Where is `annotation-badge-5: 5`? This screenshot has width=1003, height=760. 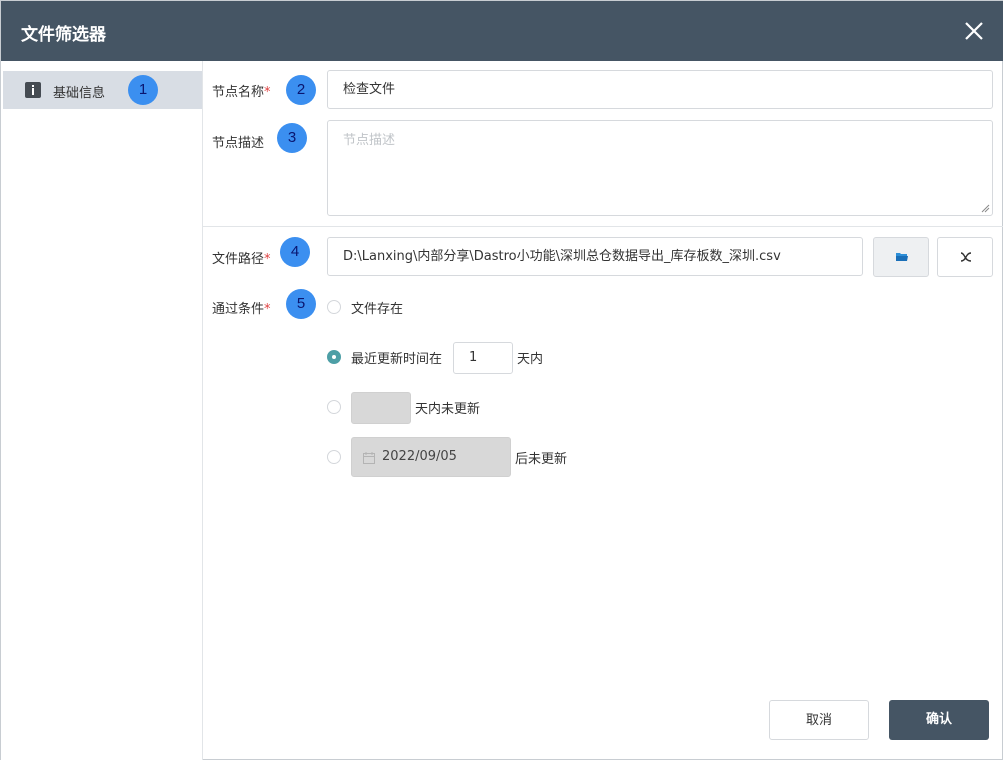
annotation-badge-5: 5 is located at coordinates (301, 304).